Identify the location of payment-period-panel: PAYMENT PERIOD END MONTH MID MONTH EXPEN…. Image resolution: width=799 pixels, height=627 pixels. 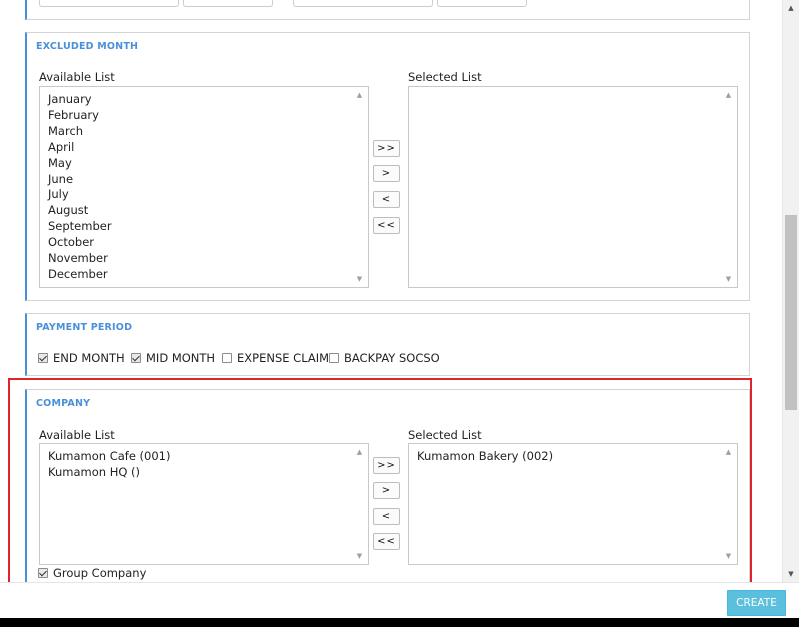
(387, 344).